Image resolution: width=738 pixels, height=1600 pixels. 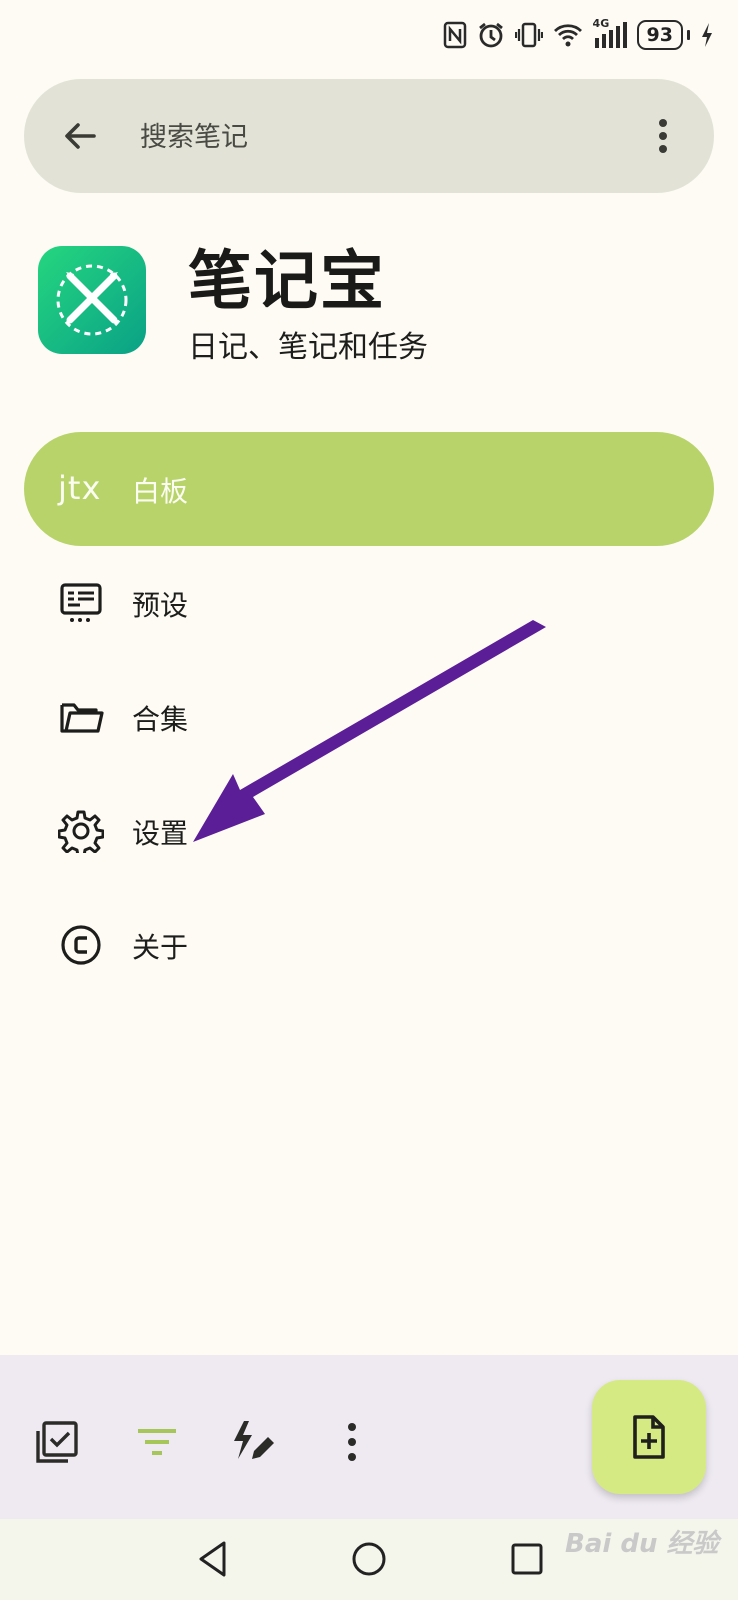 What do you see at coordinates (287, 282) in the screenshot?
I see `app-title: 笔记宝` at bounding box center [287, 282].